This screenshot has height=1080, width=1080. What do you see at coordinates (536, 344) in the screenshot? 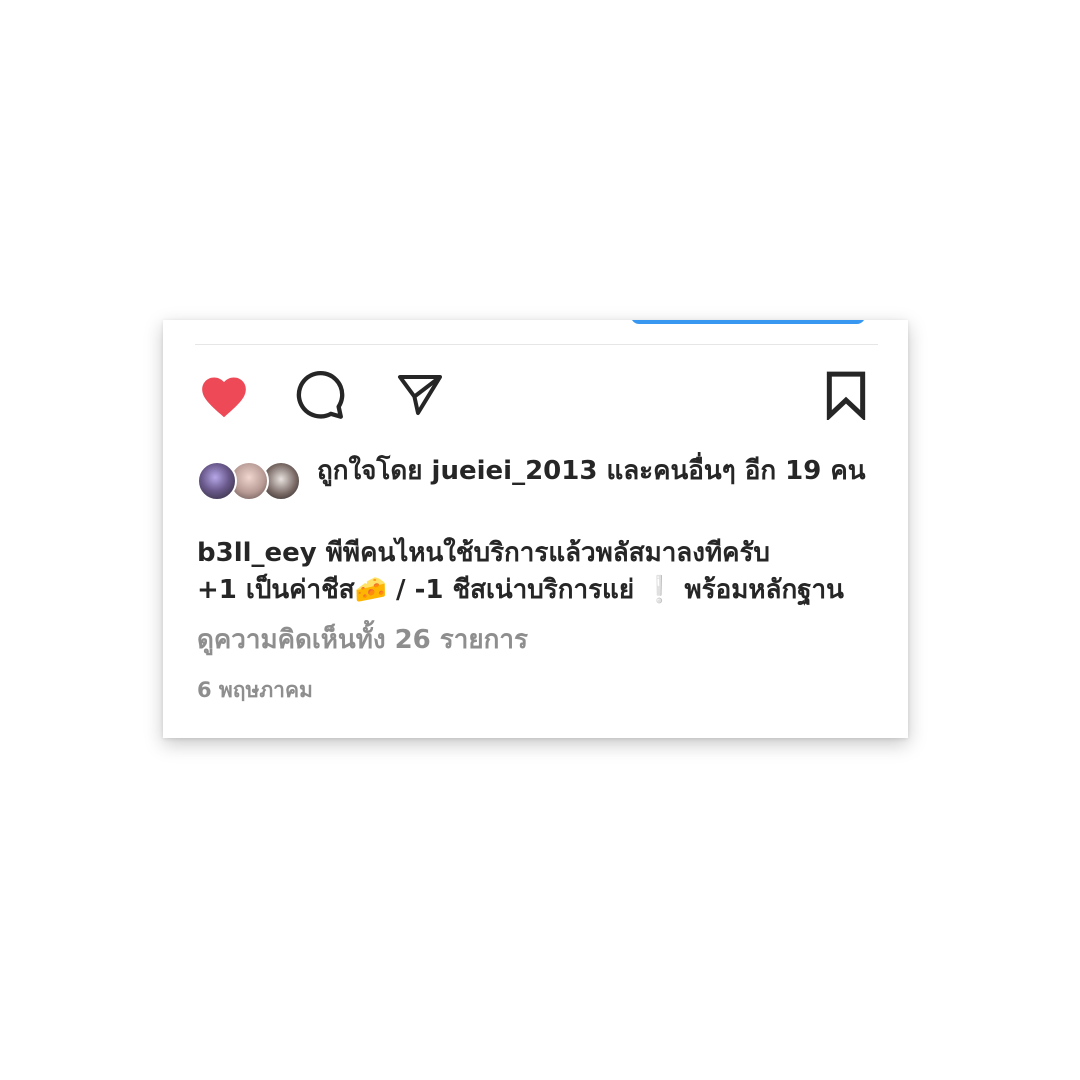
I see `divider` at bounding box center [536, 344].